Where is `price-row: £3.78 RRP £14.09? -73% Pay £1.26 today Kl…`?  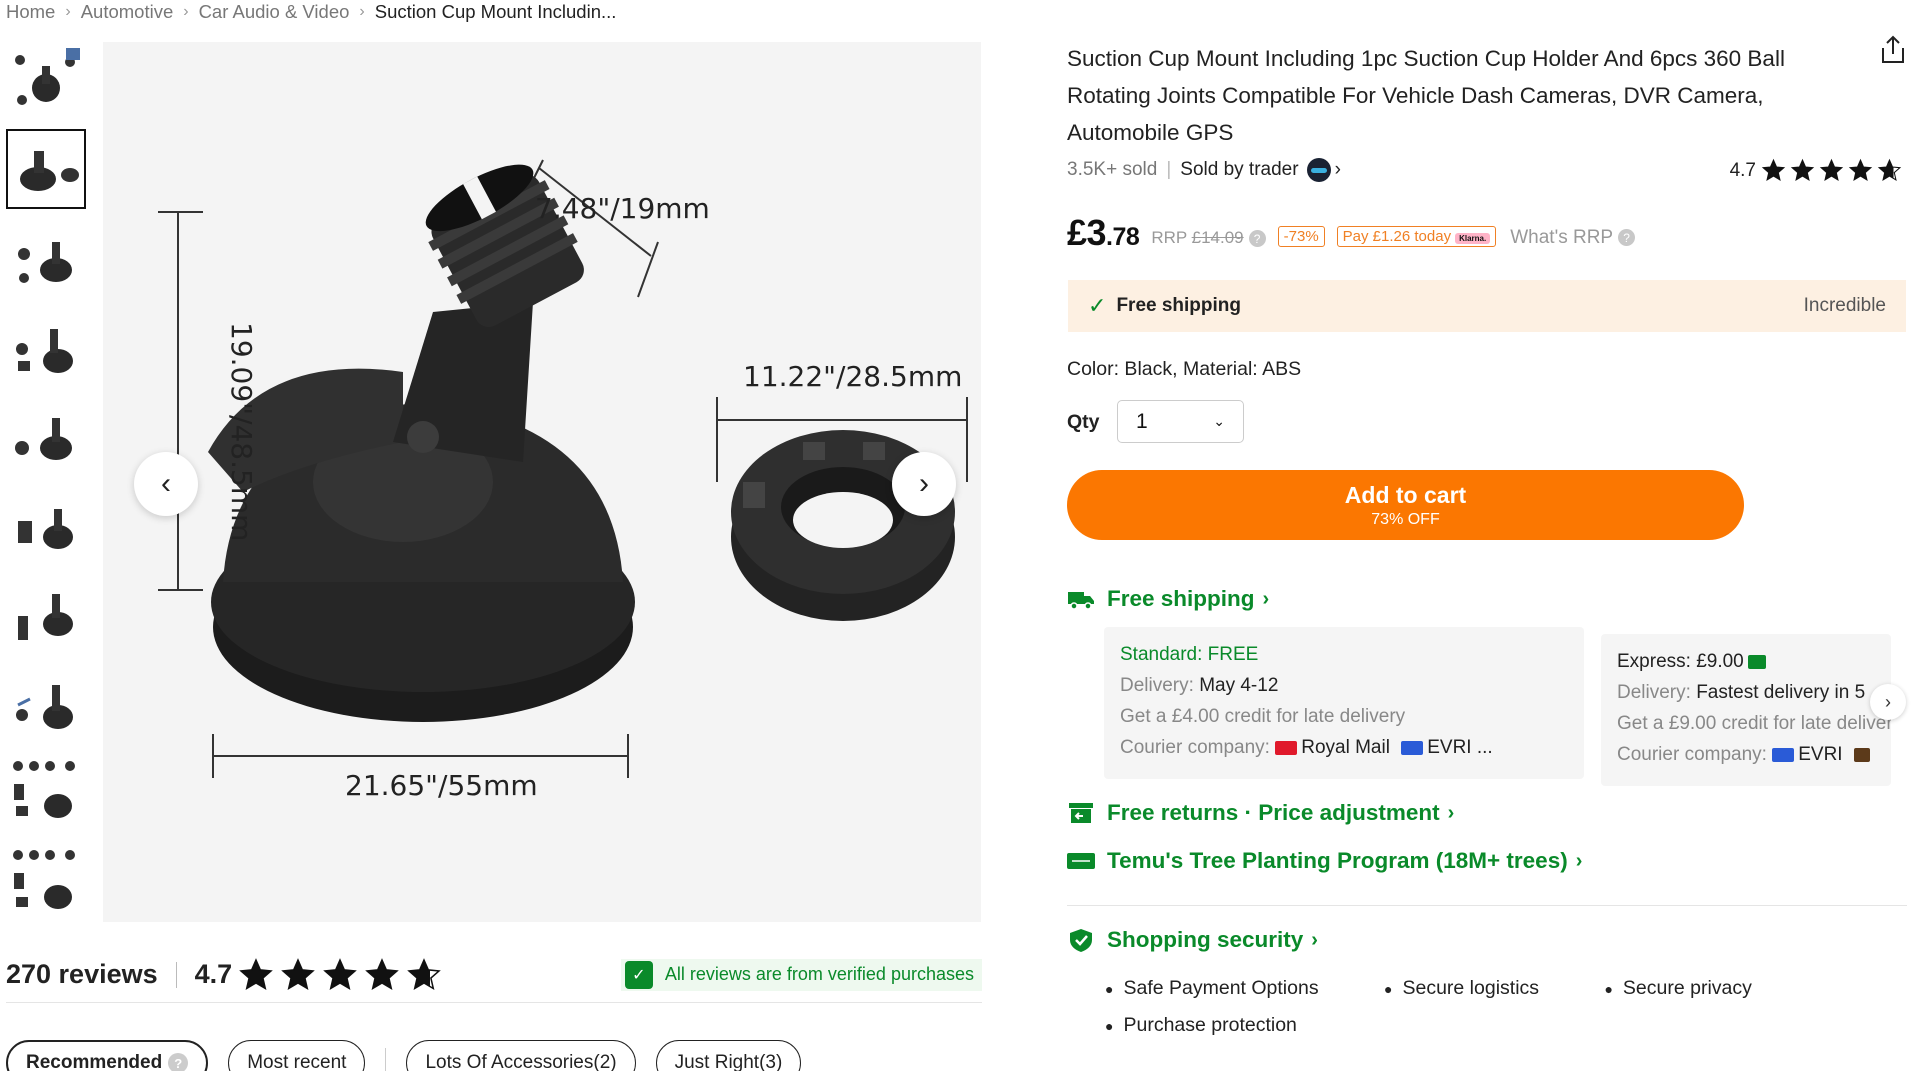 price-row: £3.78 RRP £14.09? -73% Pay £1.26 today Kl… is located at coordinates (1351, 233).